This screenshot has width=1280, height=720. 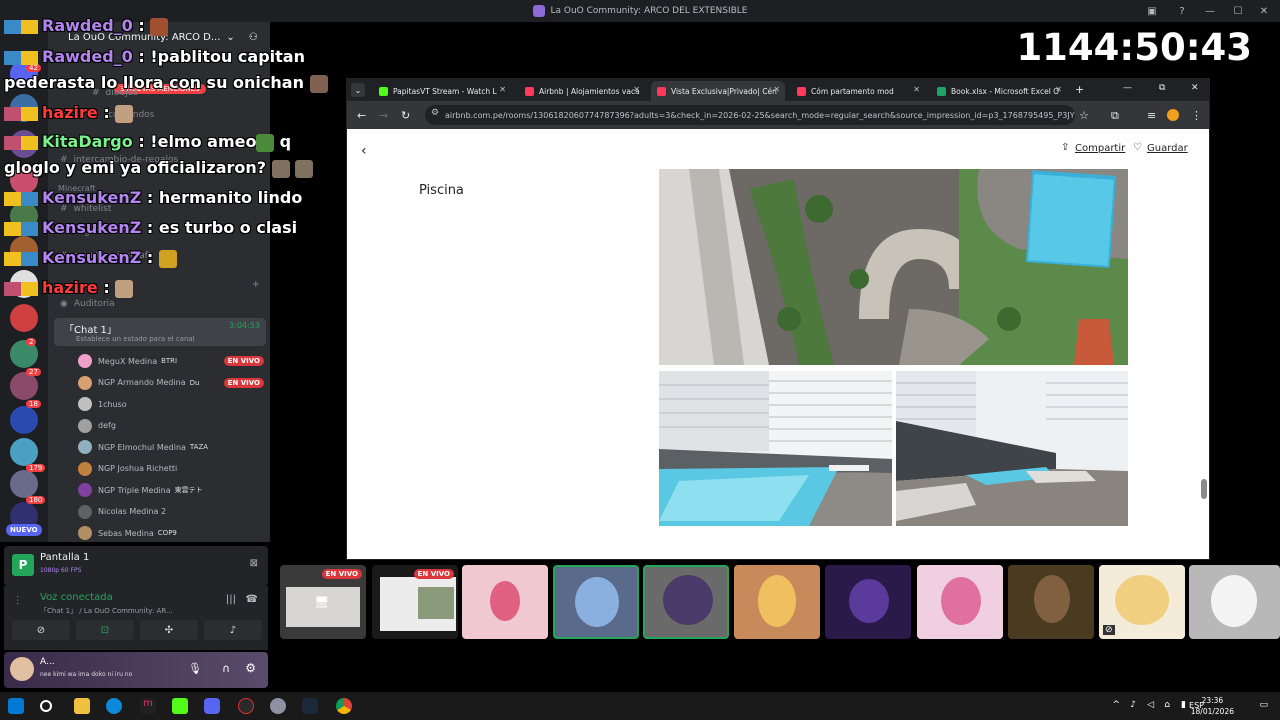 What do you see at coordinates (1142, 602) in the screenshot?
I see `participant-avatar: ⊘` at bounding box center [1142, 602].